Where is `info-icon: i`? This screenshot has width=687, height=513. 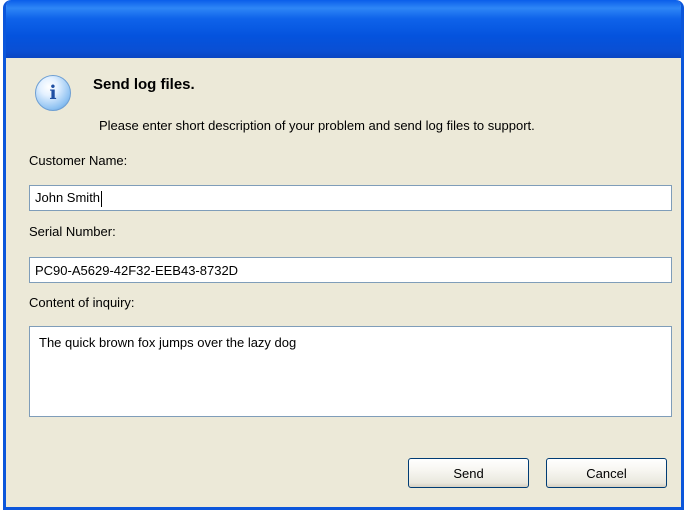 info-icon: i is located at coordinates (53, 93).